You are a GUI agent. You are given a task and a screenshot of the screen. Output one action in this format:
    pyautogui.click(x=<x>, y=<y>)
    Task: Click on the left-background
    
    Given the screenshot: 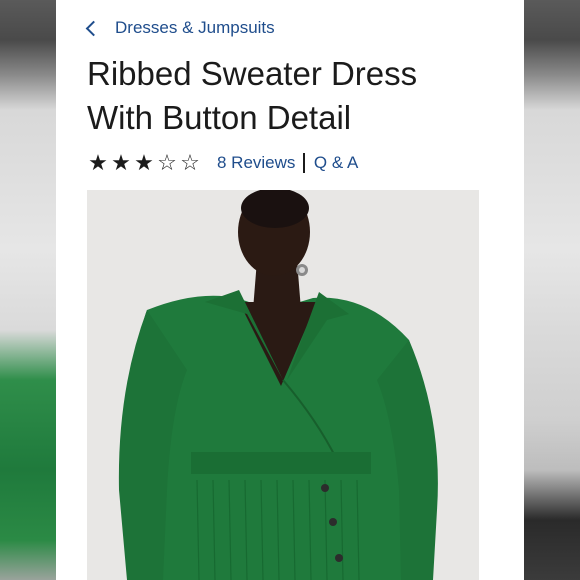 What is the action you would take?
    pyautogui.click(x=28, y=290)
    